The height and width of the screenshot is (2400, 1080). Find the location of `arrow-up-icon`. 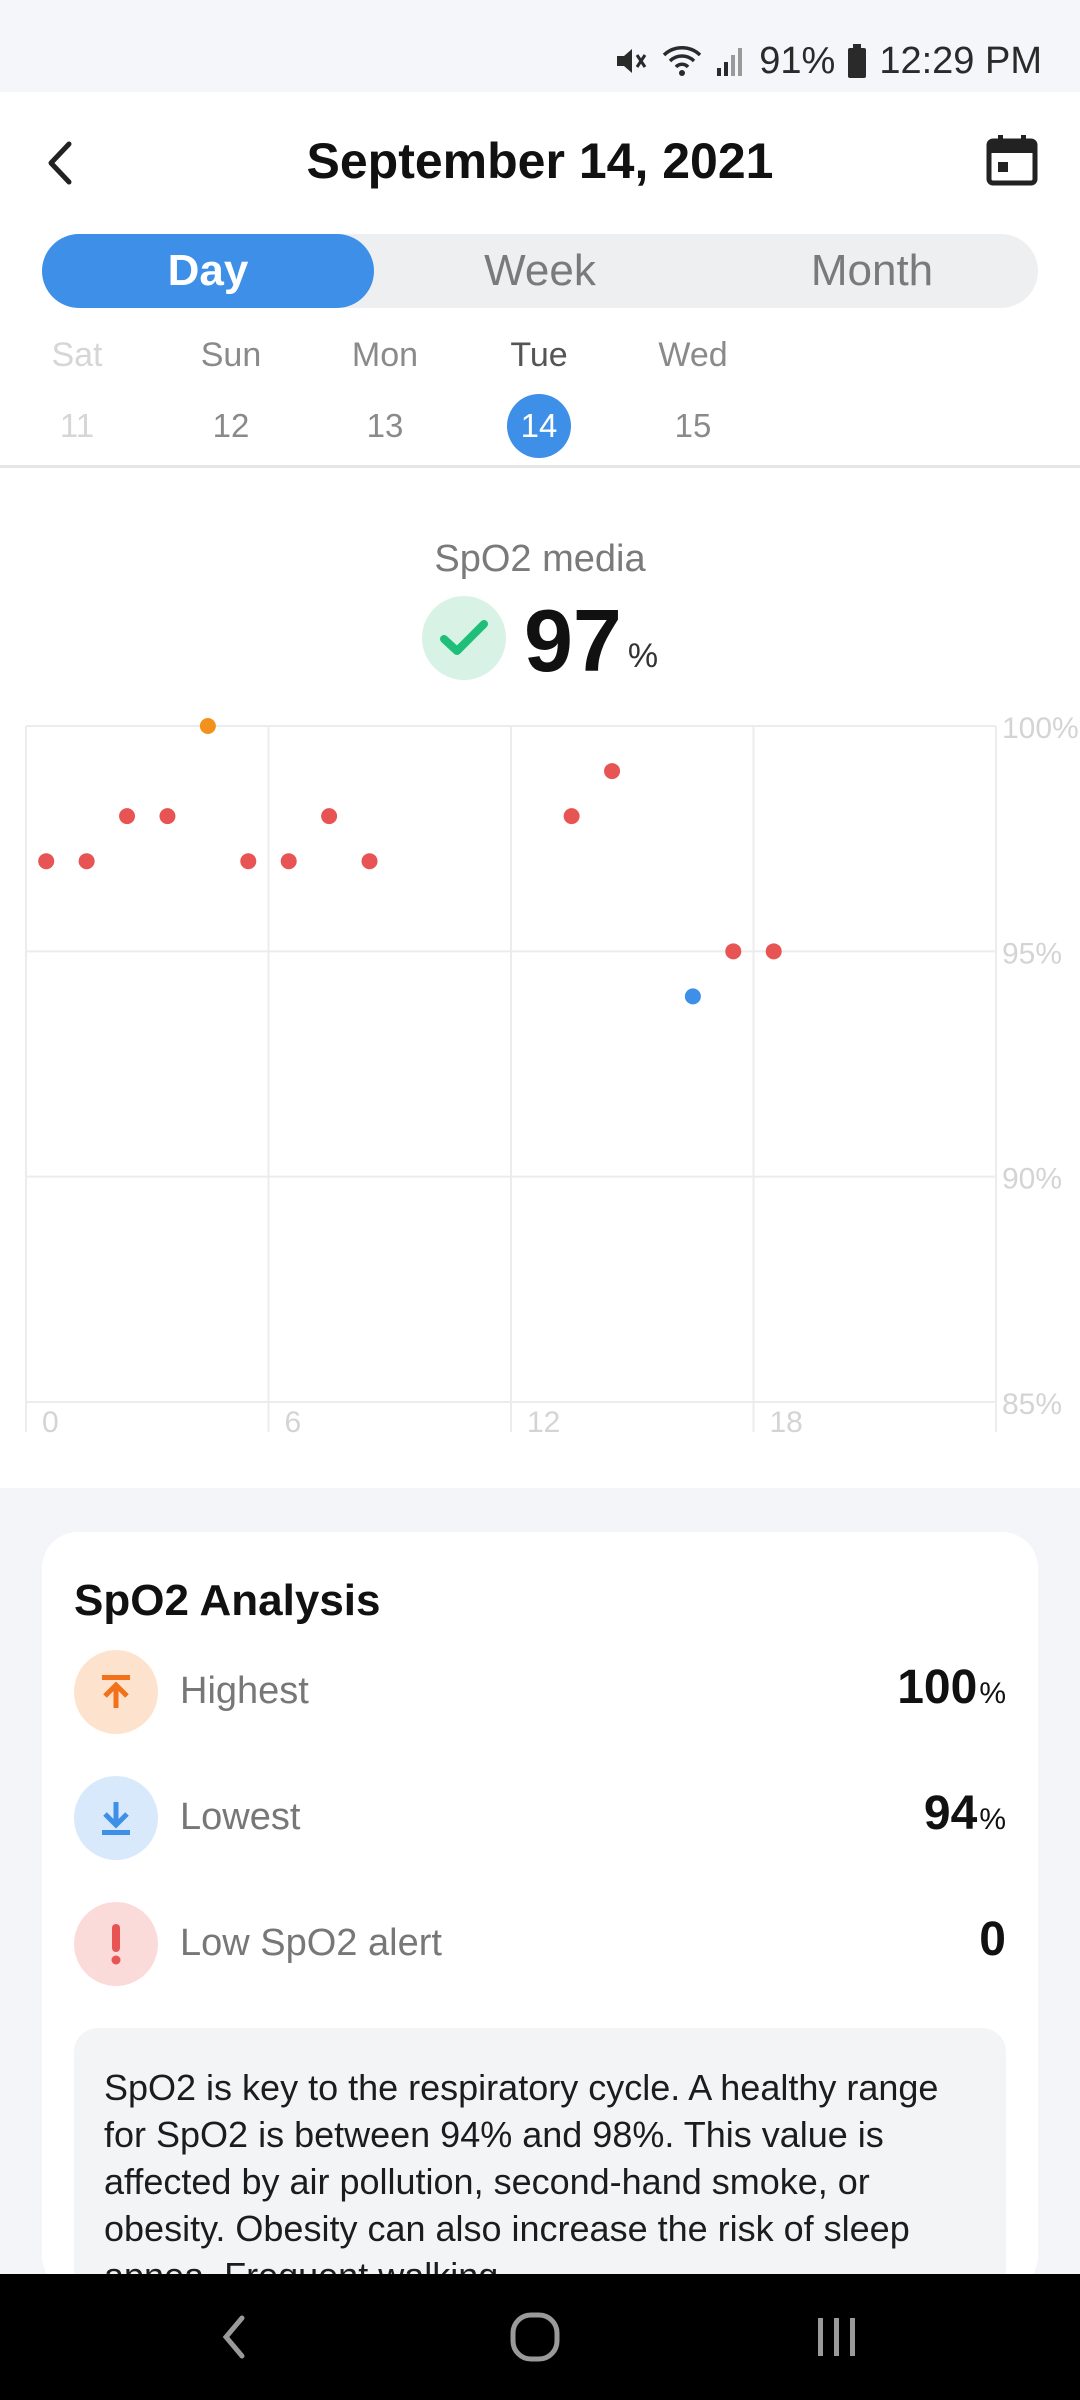

arrow-up-icon is located at coordinates (116, 1692).